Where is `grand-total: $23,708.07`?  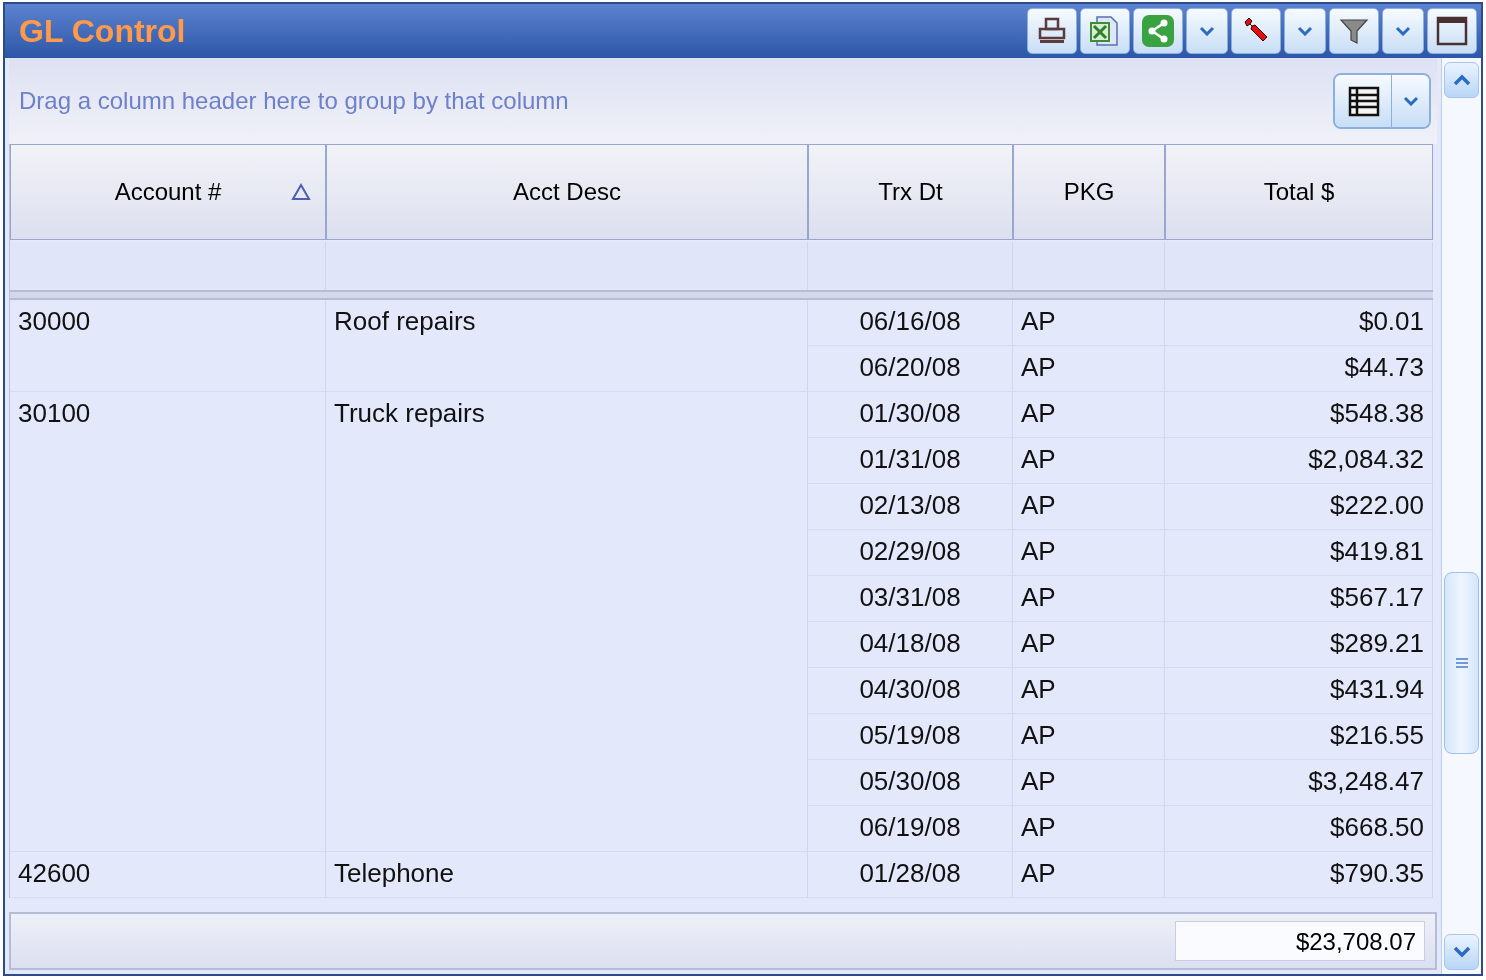
grand-total: $23,708.07 is located at coordinates (1300, 941).